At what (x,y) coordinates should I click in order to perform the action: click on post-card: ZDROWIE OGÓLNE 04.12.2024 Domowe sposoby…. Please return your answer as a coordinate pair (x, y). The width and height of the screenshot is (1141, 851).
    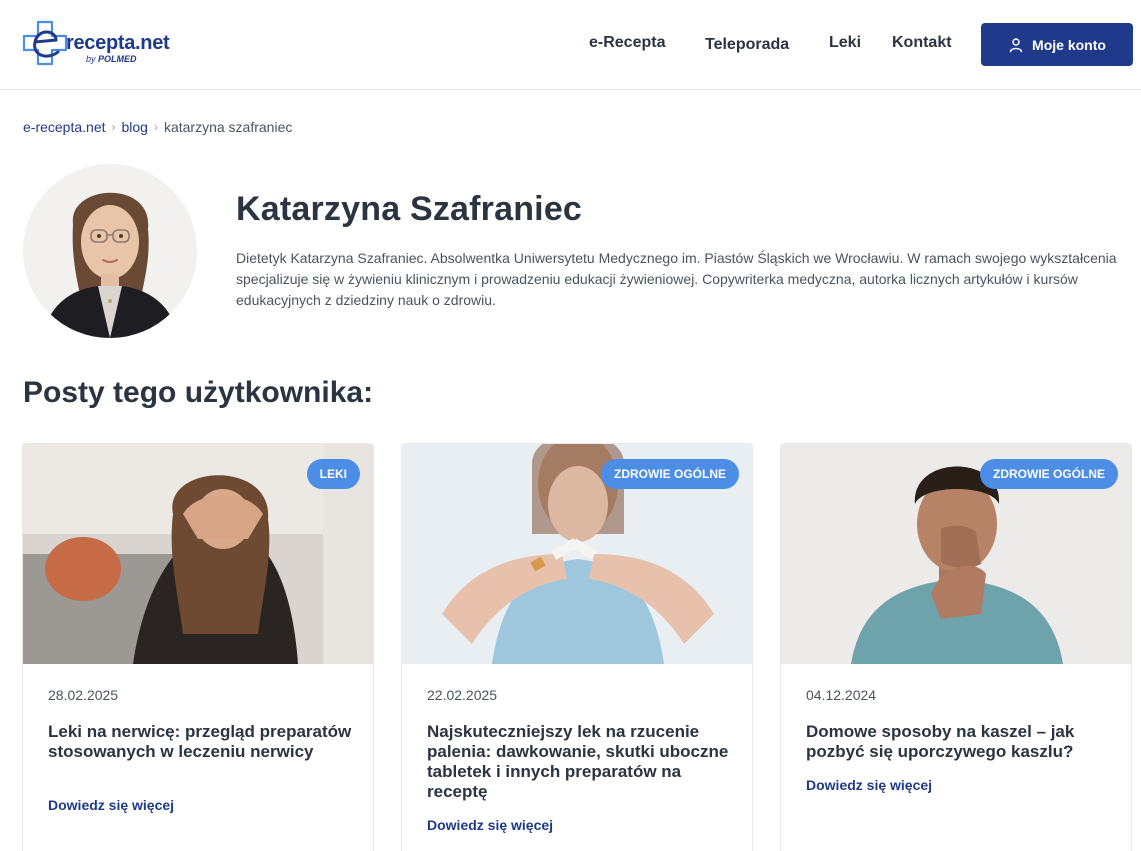
    Looking at the image, I should click on (956, 647).